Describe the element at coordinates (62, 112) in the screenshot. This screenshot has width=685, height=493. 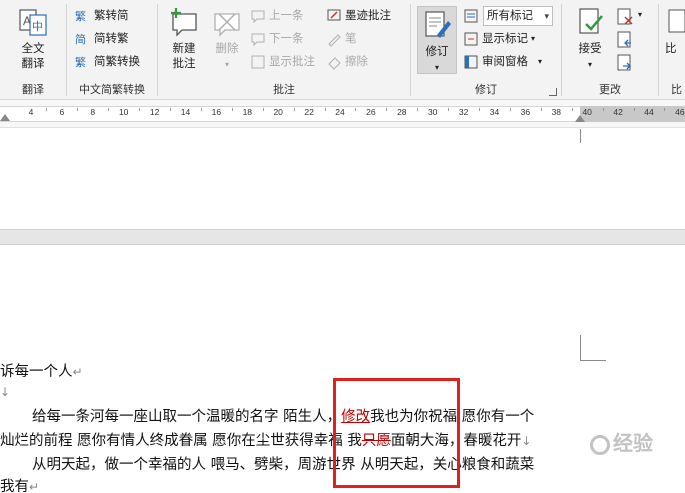
I see `ruler-tick-label: 6` at that location.